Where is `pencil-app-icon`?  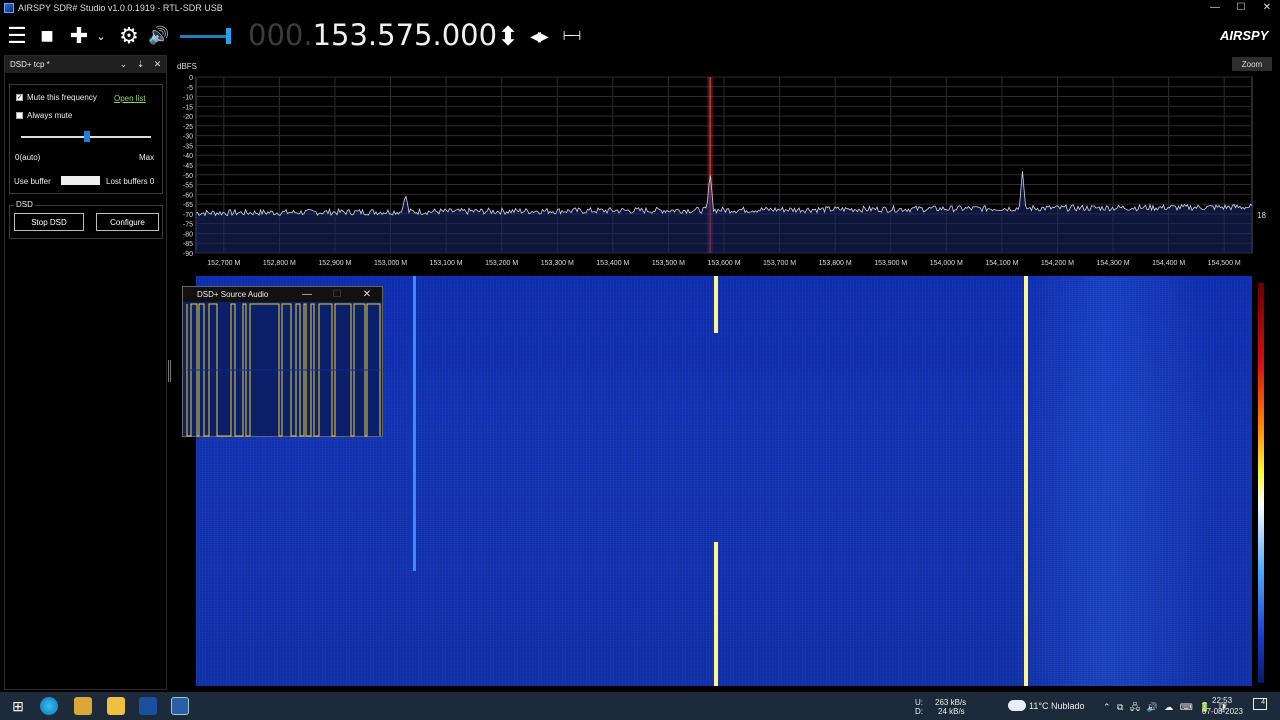 pencil-app-icon is located at coordinates (83, 706).